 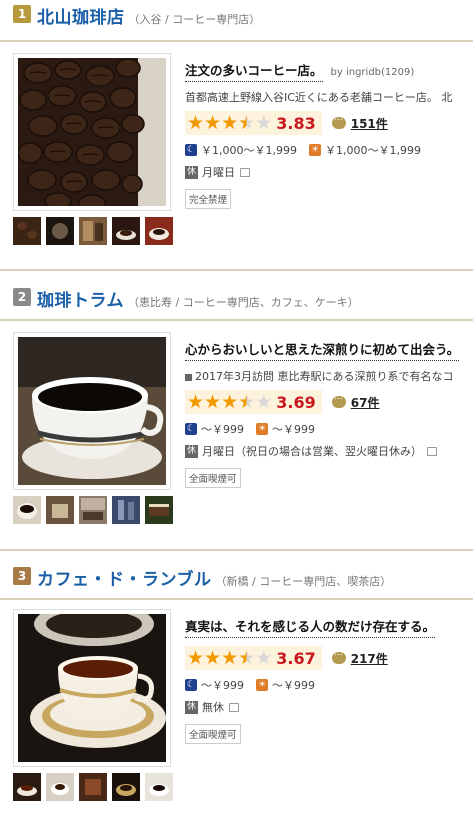 What do you see at coordinates (296, 402) in the screenshot?
I see `rating-score: 3.69` at bounding box center [296, 402].